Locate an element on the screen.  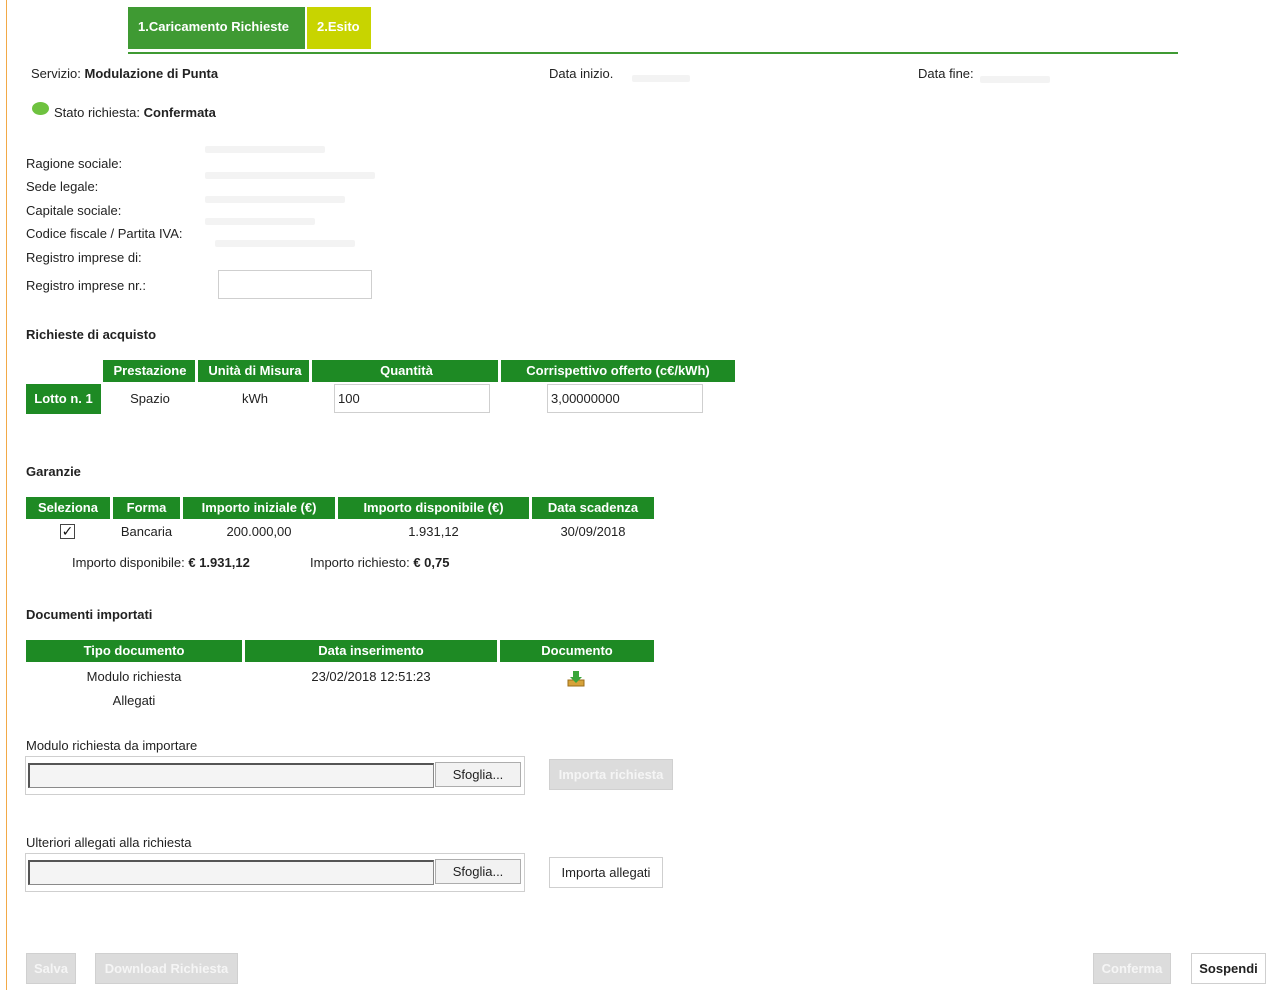
requested-amount: Importo richiesto: € 0,75 is located at coordinates (379, 562).